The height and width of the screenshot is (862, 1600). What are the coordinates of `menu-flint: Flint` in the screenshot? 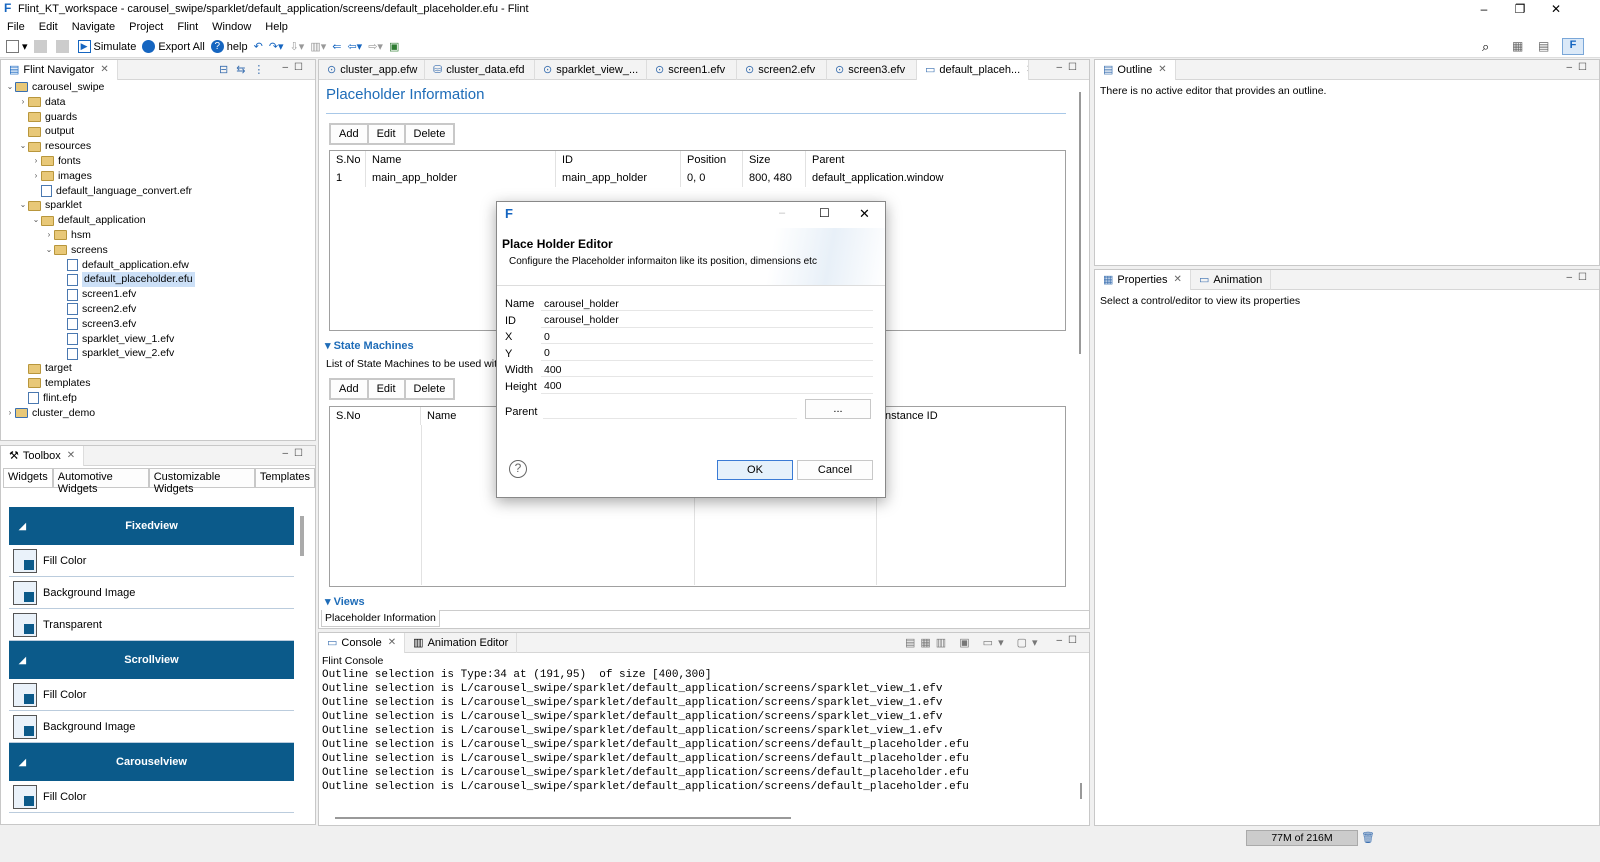 It's located at (187, 27).